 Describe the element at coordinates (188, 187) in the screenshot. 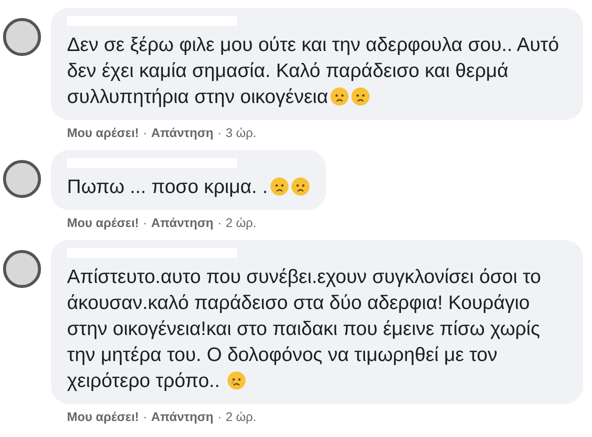

I see `comment-text: Πωπω ... ποσο κριμα. .` at that location.